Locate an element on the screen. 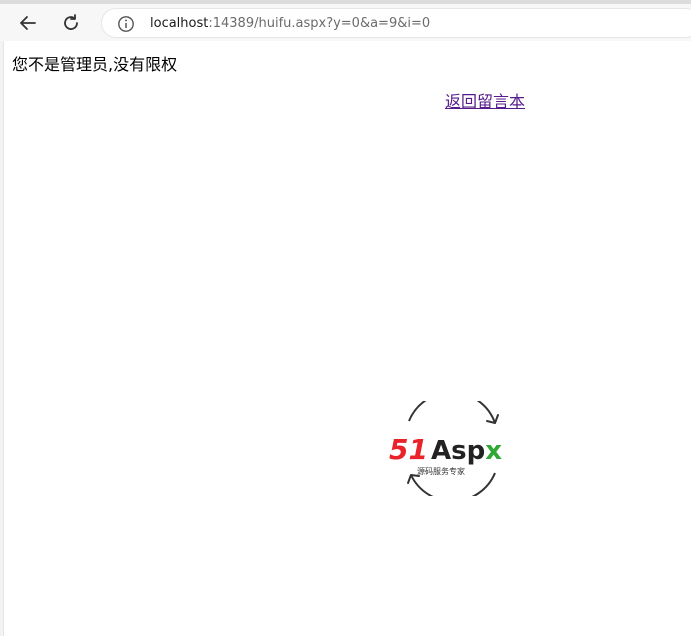 The width and height of the screenshot is (691, 636). reload-button is located at coordinates (71, 23).